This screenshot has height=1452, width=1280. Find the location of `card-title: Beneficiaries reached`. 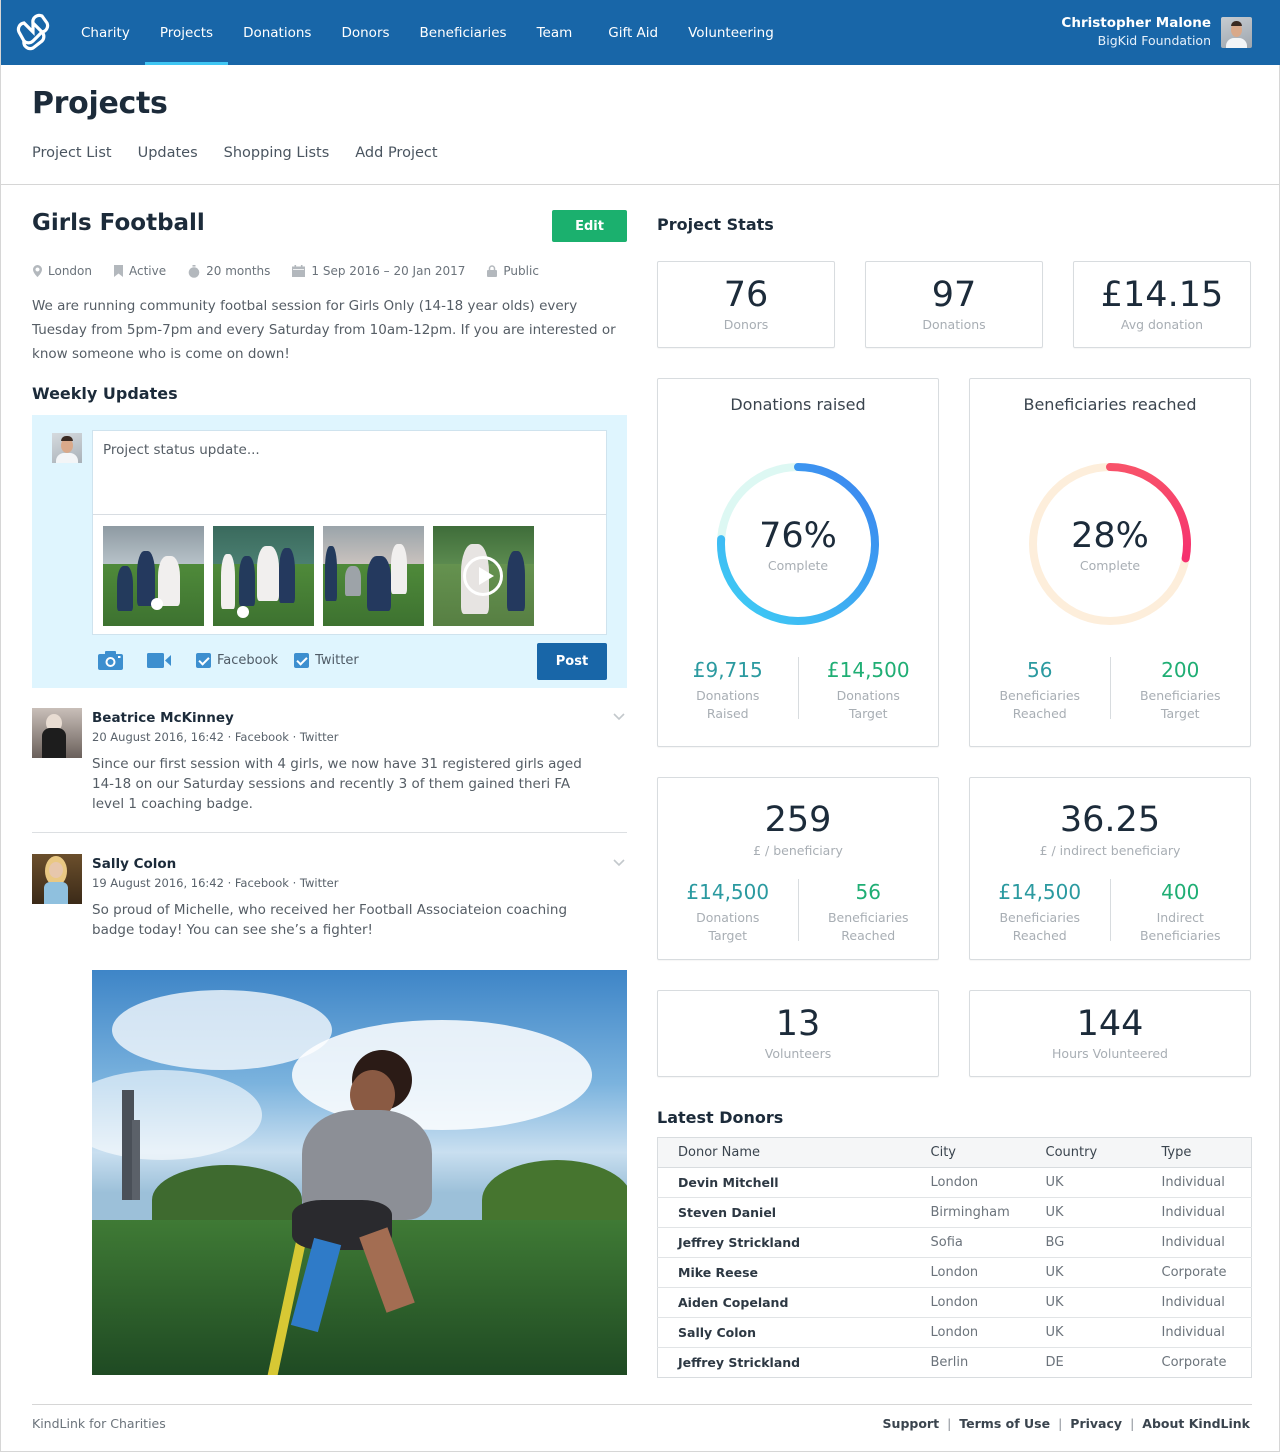

card-title: Beneficiaries reached is located at coordinates (1110, 404).